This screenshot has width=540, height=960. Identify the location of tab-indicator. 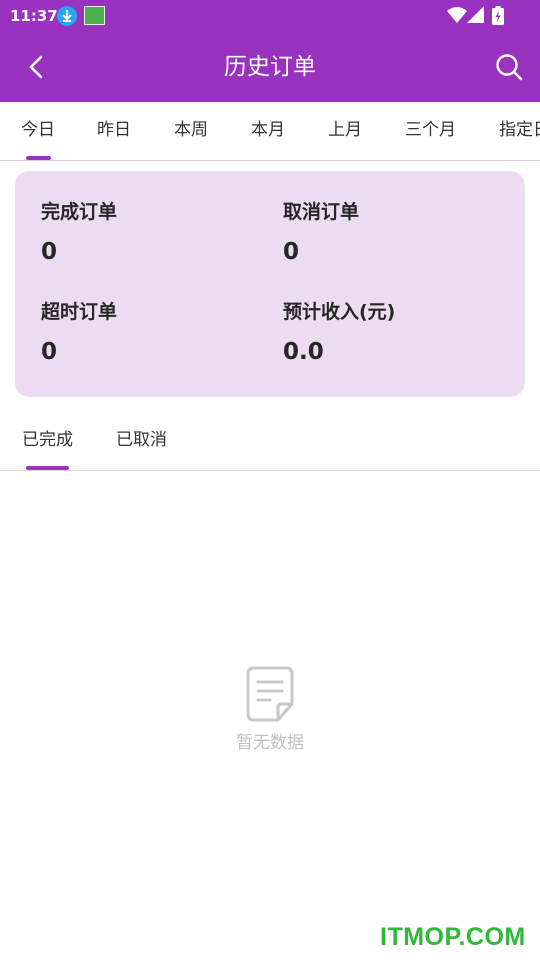
(38, 158).